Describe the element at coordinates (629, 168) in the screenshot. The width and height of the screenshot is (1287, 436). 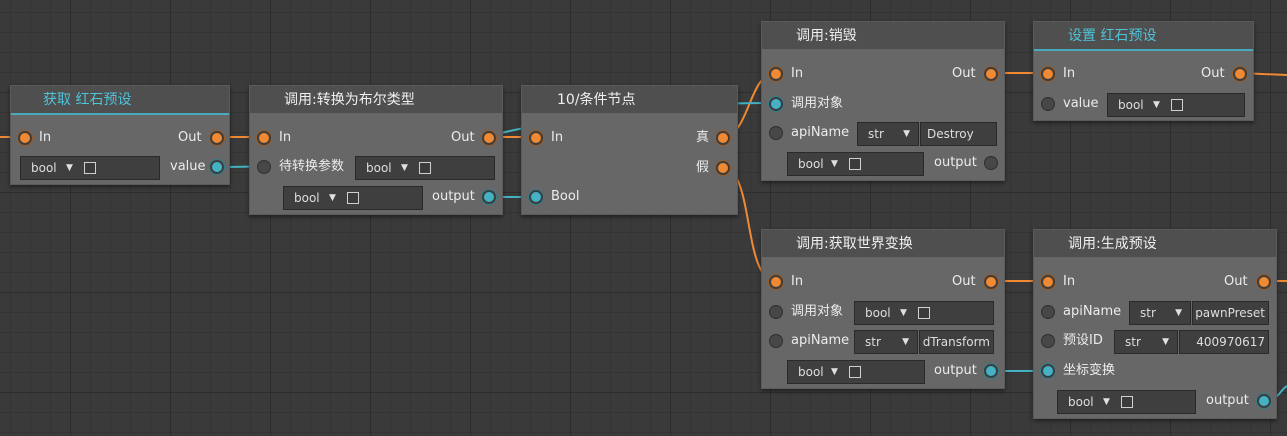
I see `false-row: 假` at that location.